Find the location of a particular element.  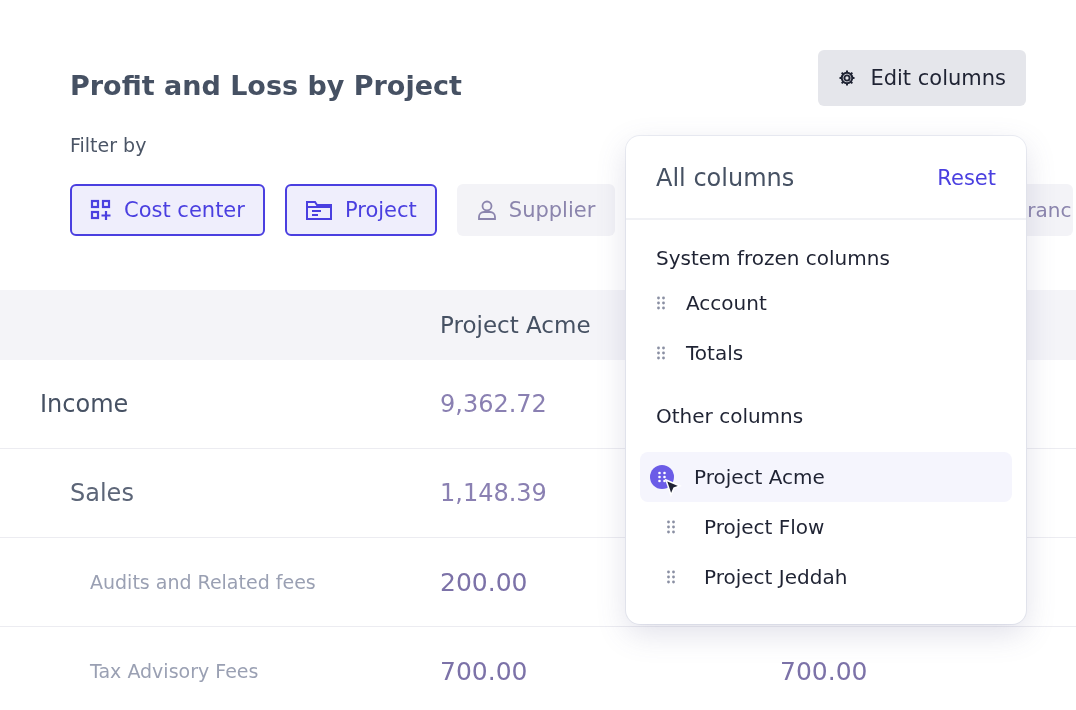

cursor-icon is located at coordinates (673, 488).